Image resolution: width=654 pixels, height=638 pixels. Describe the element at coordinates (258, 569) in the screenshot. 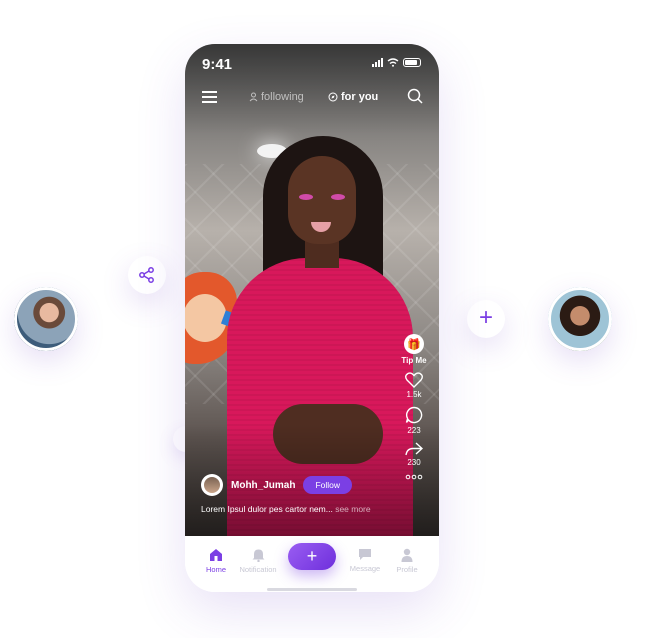

I see `nav-notification-label: Notification` at that location.